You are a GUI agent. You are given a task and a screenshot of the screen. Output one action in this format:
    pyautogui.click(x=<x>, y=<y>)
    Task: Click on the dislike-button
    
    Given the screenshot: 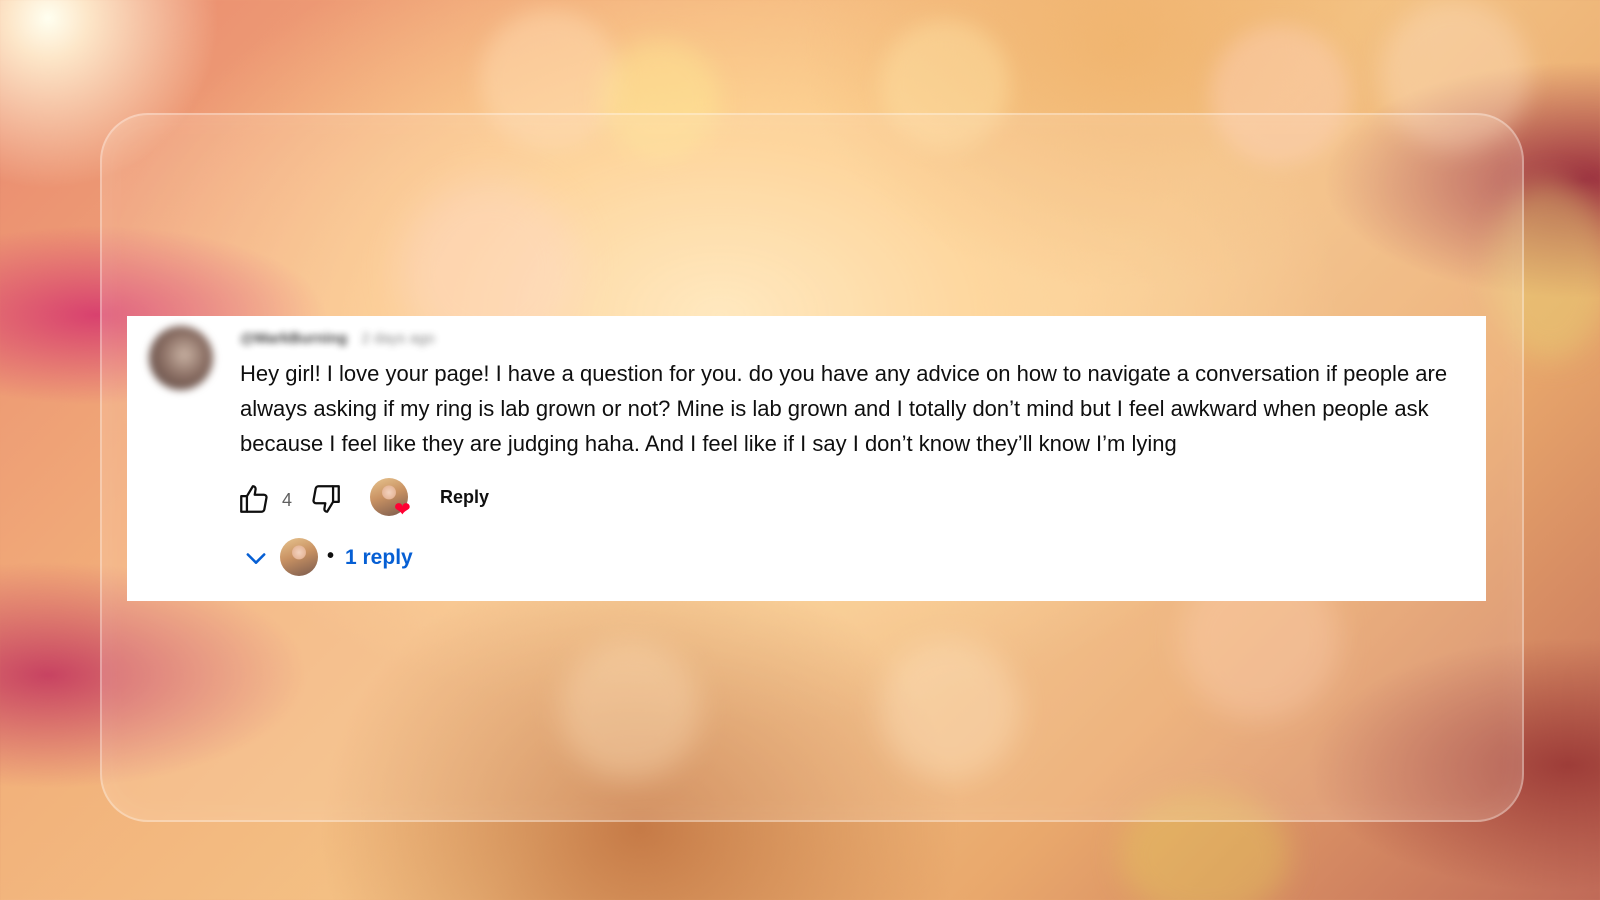 What is the action you would take?
    pyautogui.click(x=326, y=499)
    